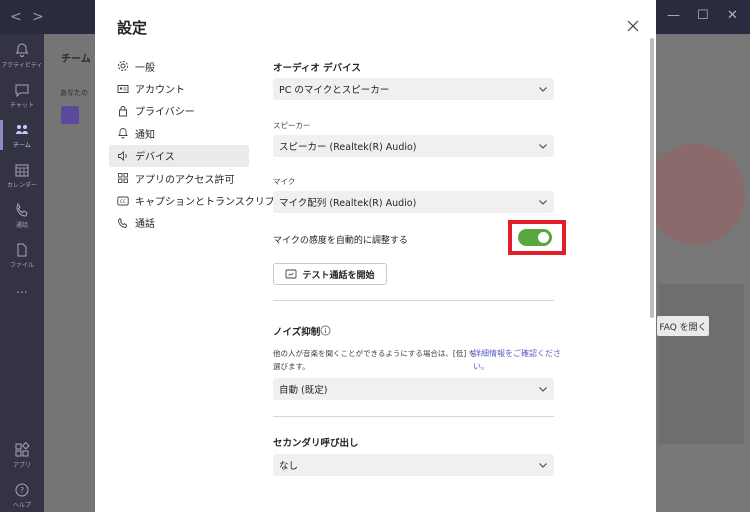 This screenshot has height=512, width=750. I want to click on close-icon, so click(633, 26).